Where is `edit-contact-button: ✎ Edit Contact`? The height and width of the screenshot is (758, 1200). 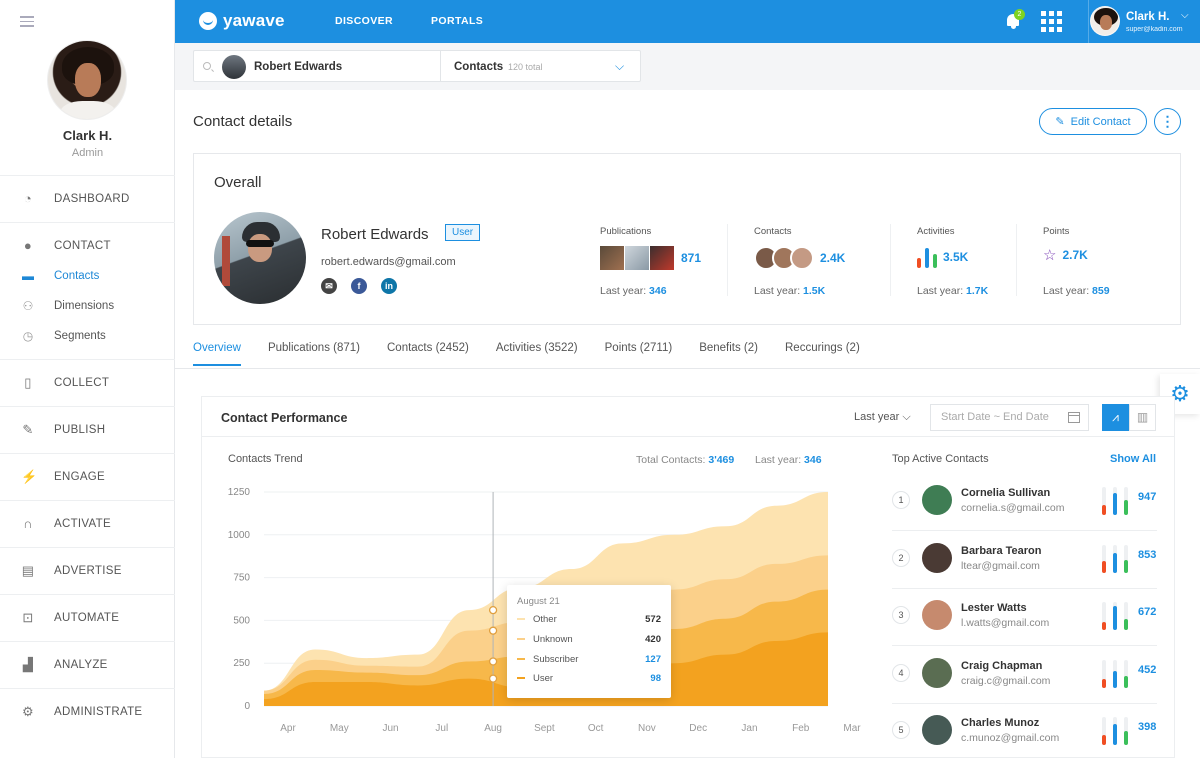 edit-contact-button: ✎ Edit Contact is located at coordinates (1093, 121).